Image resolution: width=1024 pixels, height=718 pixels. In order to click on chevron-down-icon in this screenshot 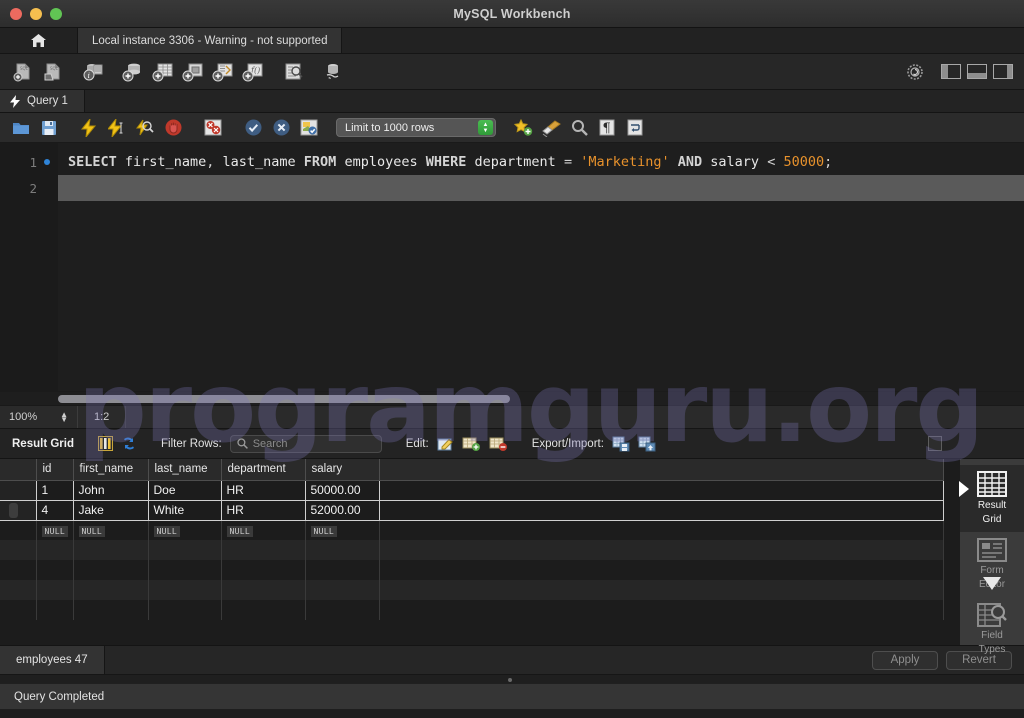, I will do `click(992, 584)`.